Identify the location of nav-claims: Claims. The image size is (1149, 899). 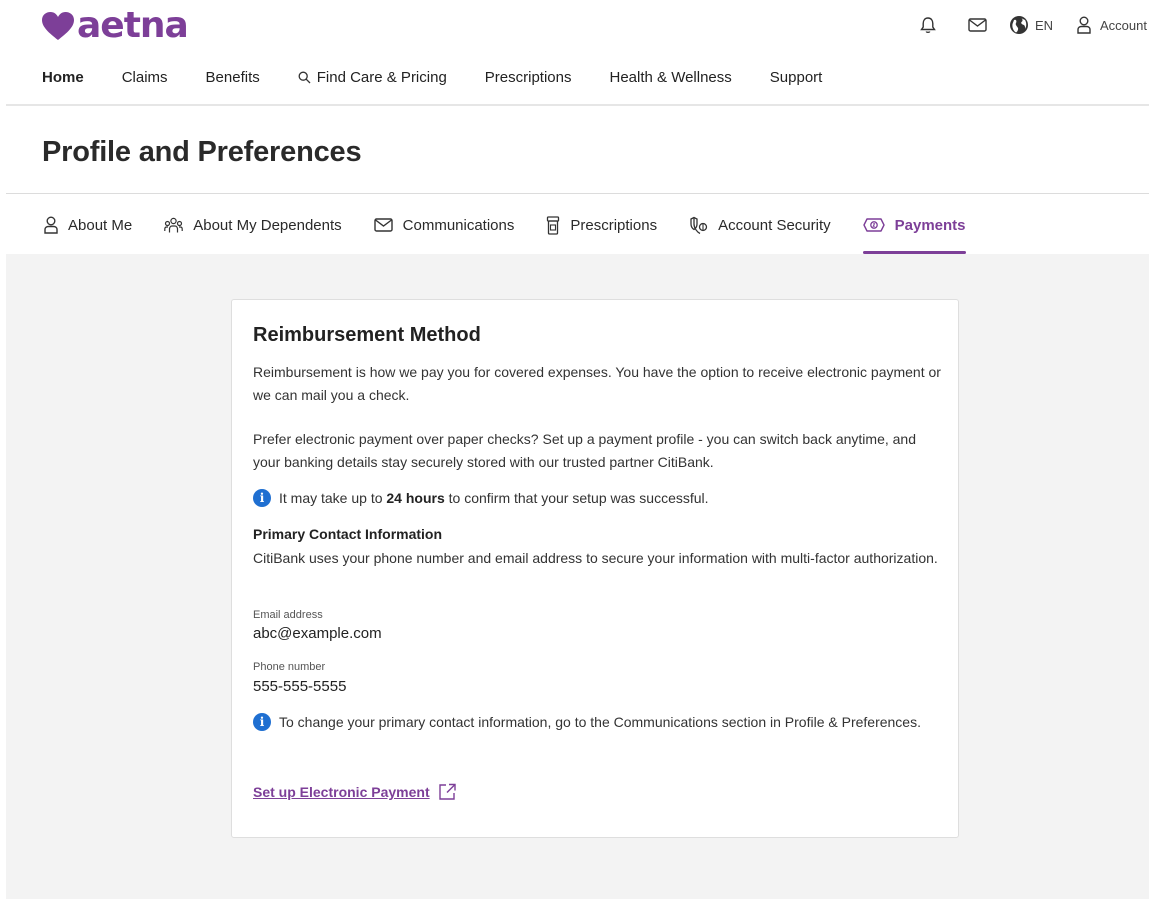
(145, 77).